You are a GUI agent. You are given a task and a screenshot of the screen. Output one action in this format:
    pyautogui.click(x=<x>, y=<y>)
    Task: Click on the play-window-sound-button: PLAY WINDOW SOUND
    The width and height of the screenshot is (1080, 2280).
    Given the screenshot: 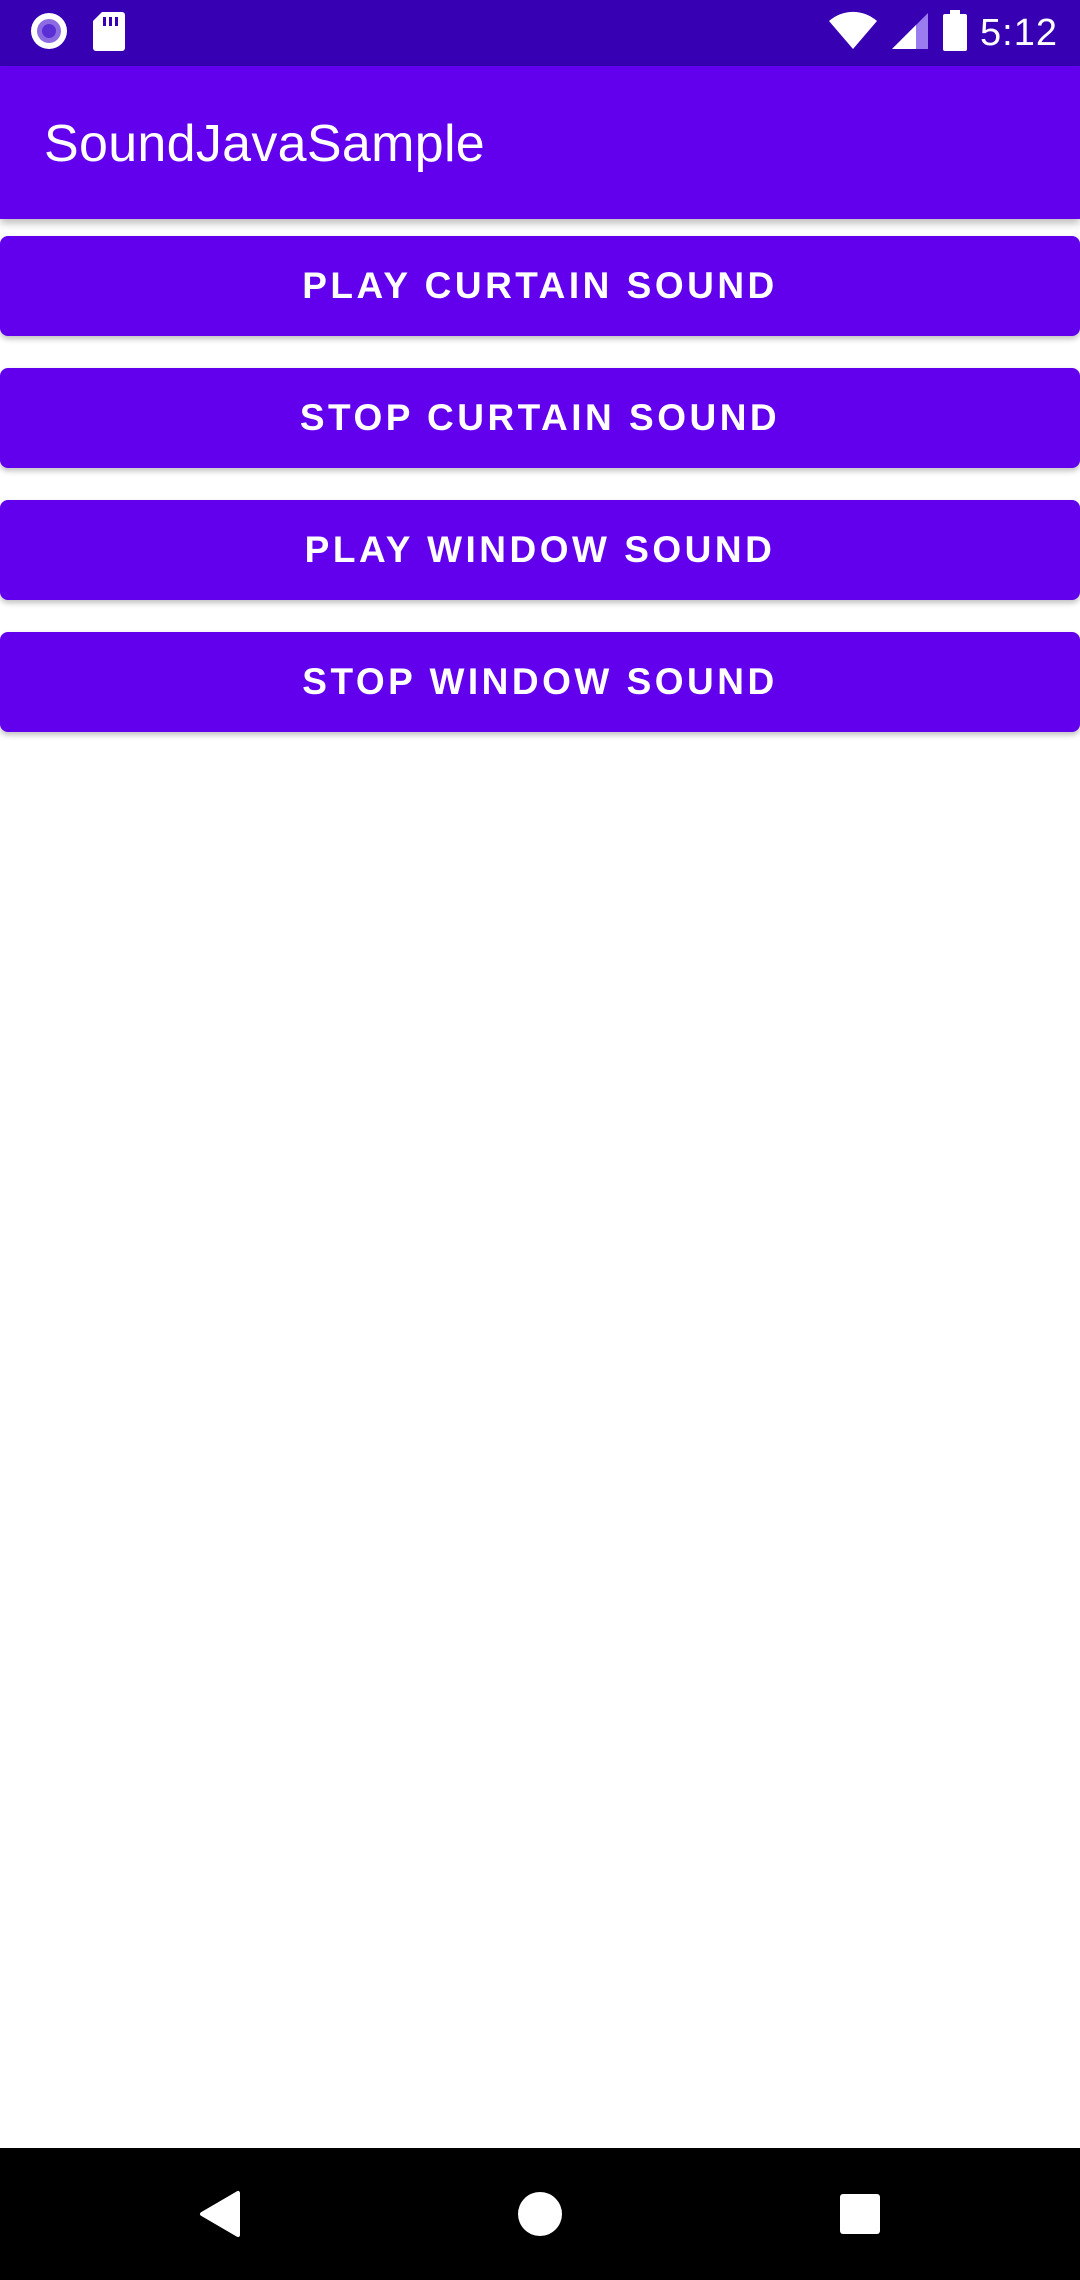 What is the action you would take?
    pyautogui.click(x=540, y=550)
    